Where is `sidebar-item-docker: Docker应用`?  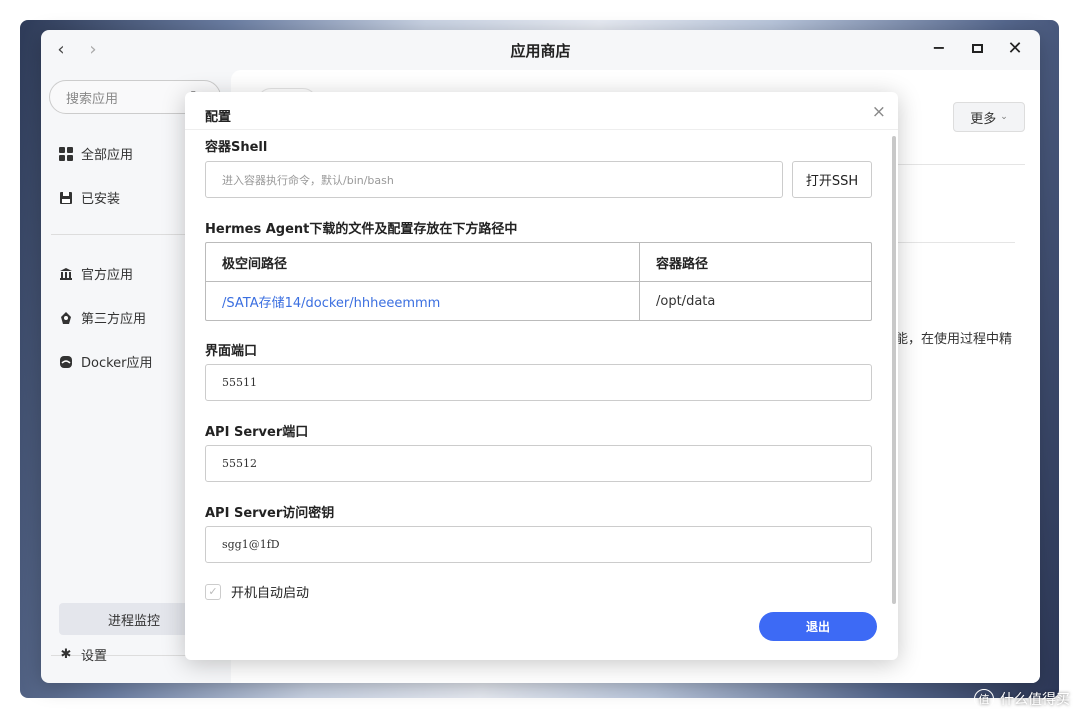
sidebar-item-docker: Docker应用 is located at coordinates (106, 361).